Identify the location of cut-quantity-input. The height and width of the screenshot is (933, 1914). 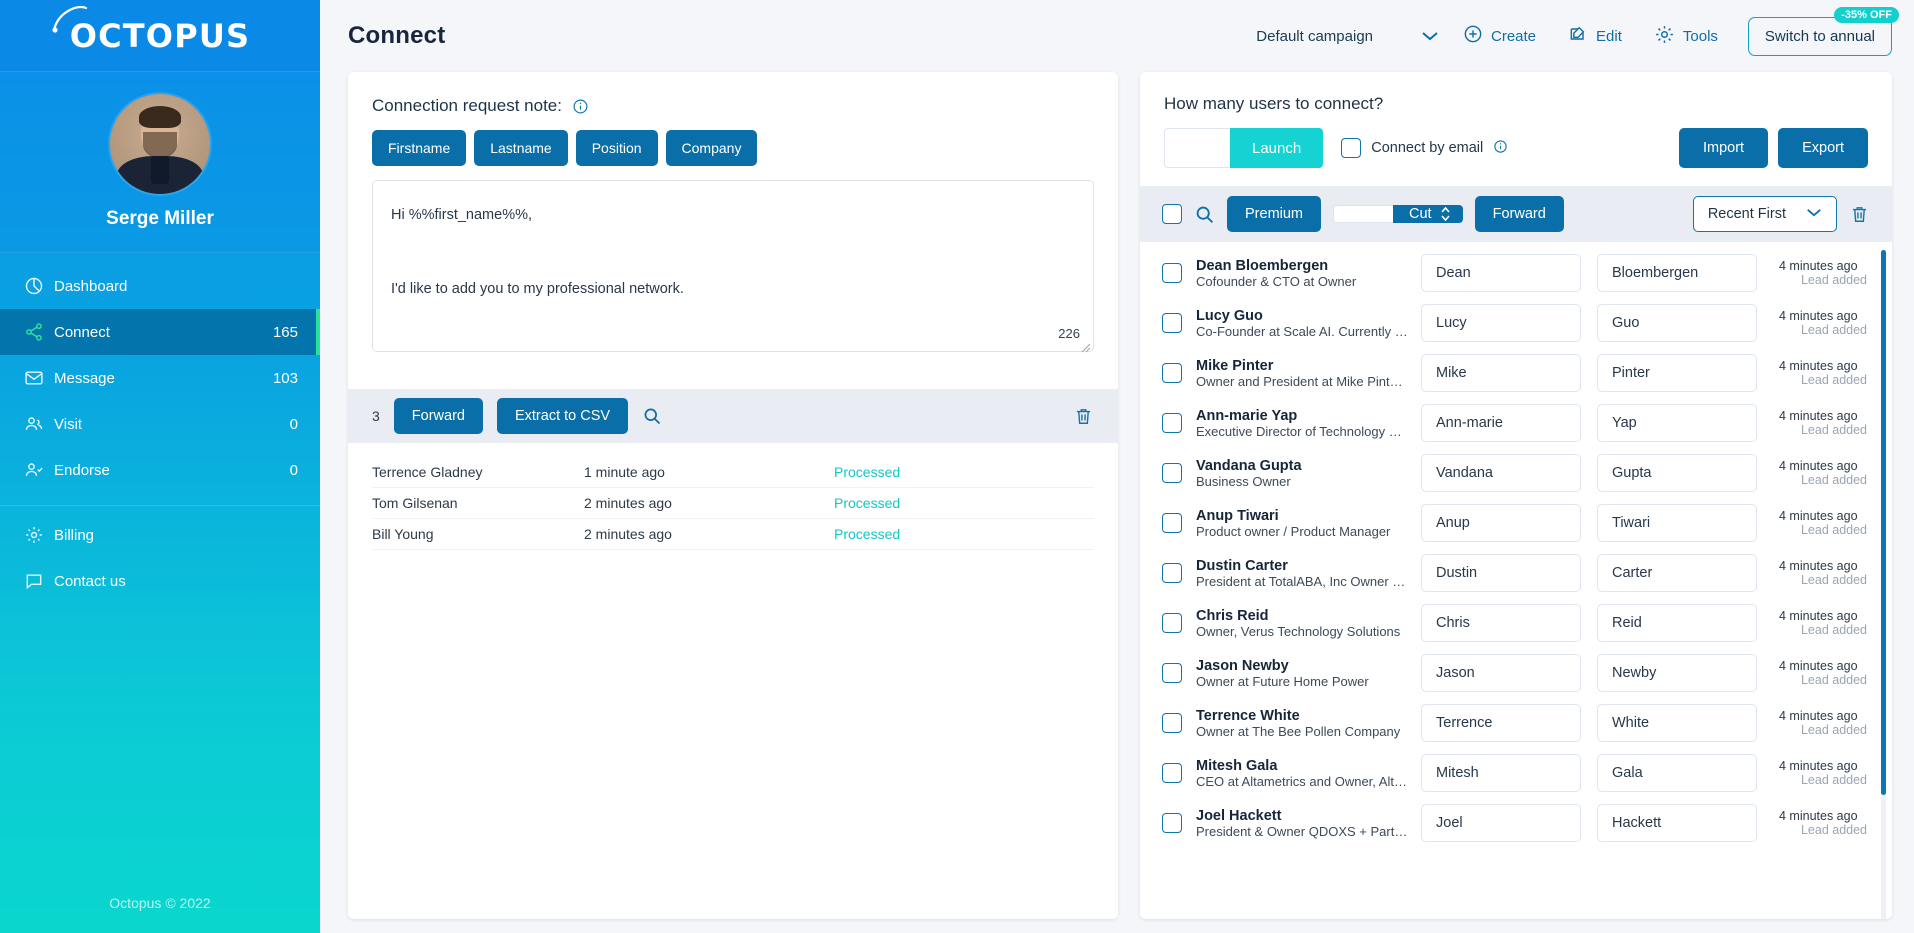
(1363, 214).